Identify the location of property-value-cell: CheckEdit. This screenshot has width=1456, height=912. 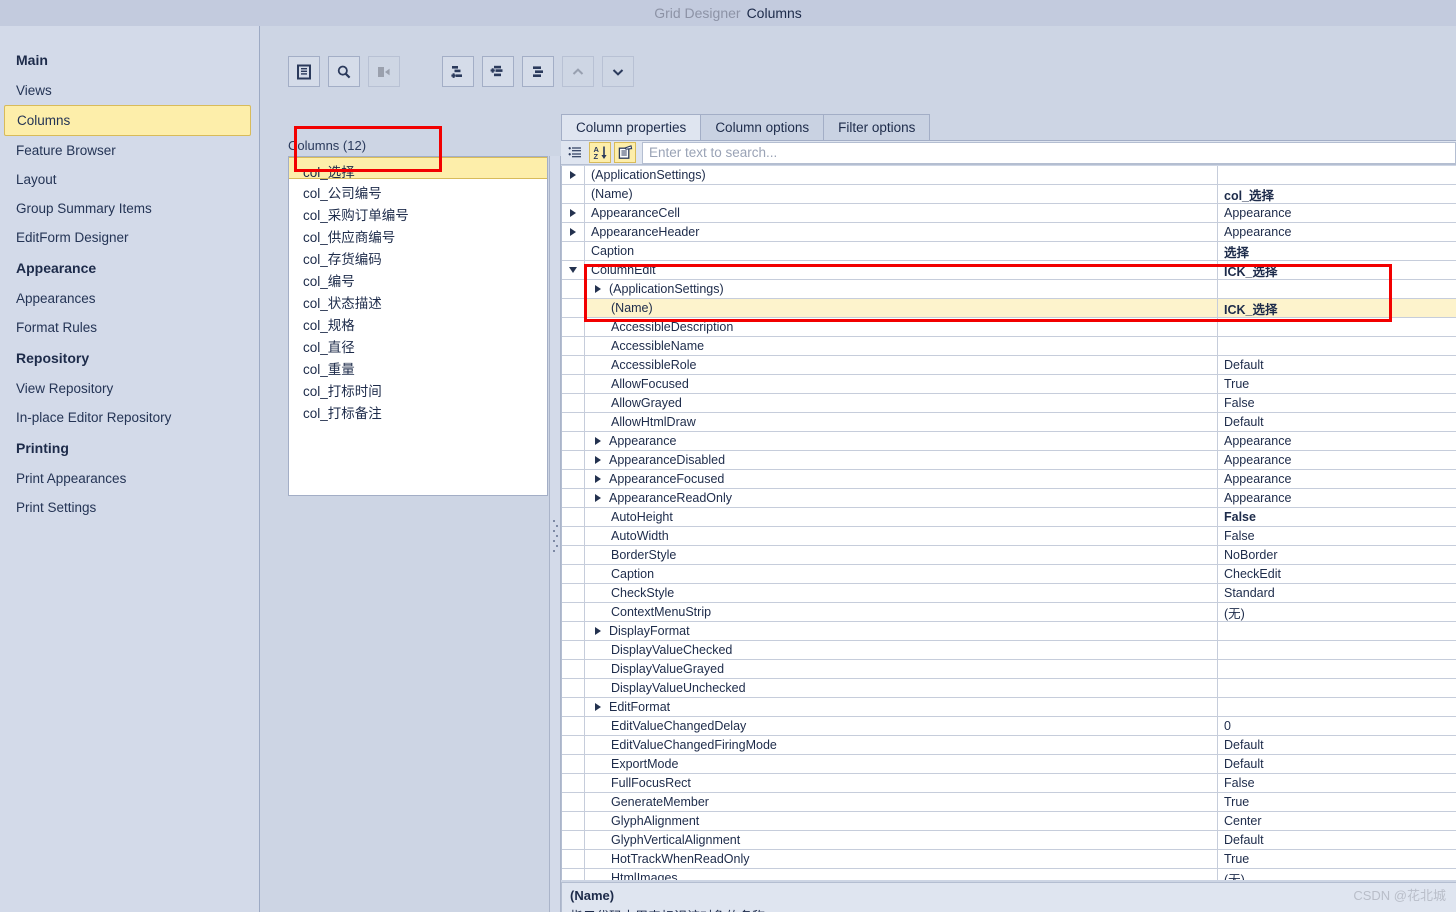
(1337, 574).